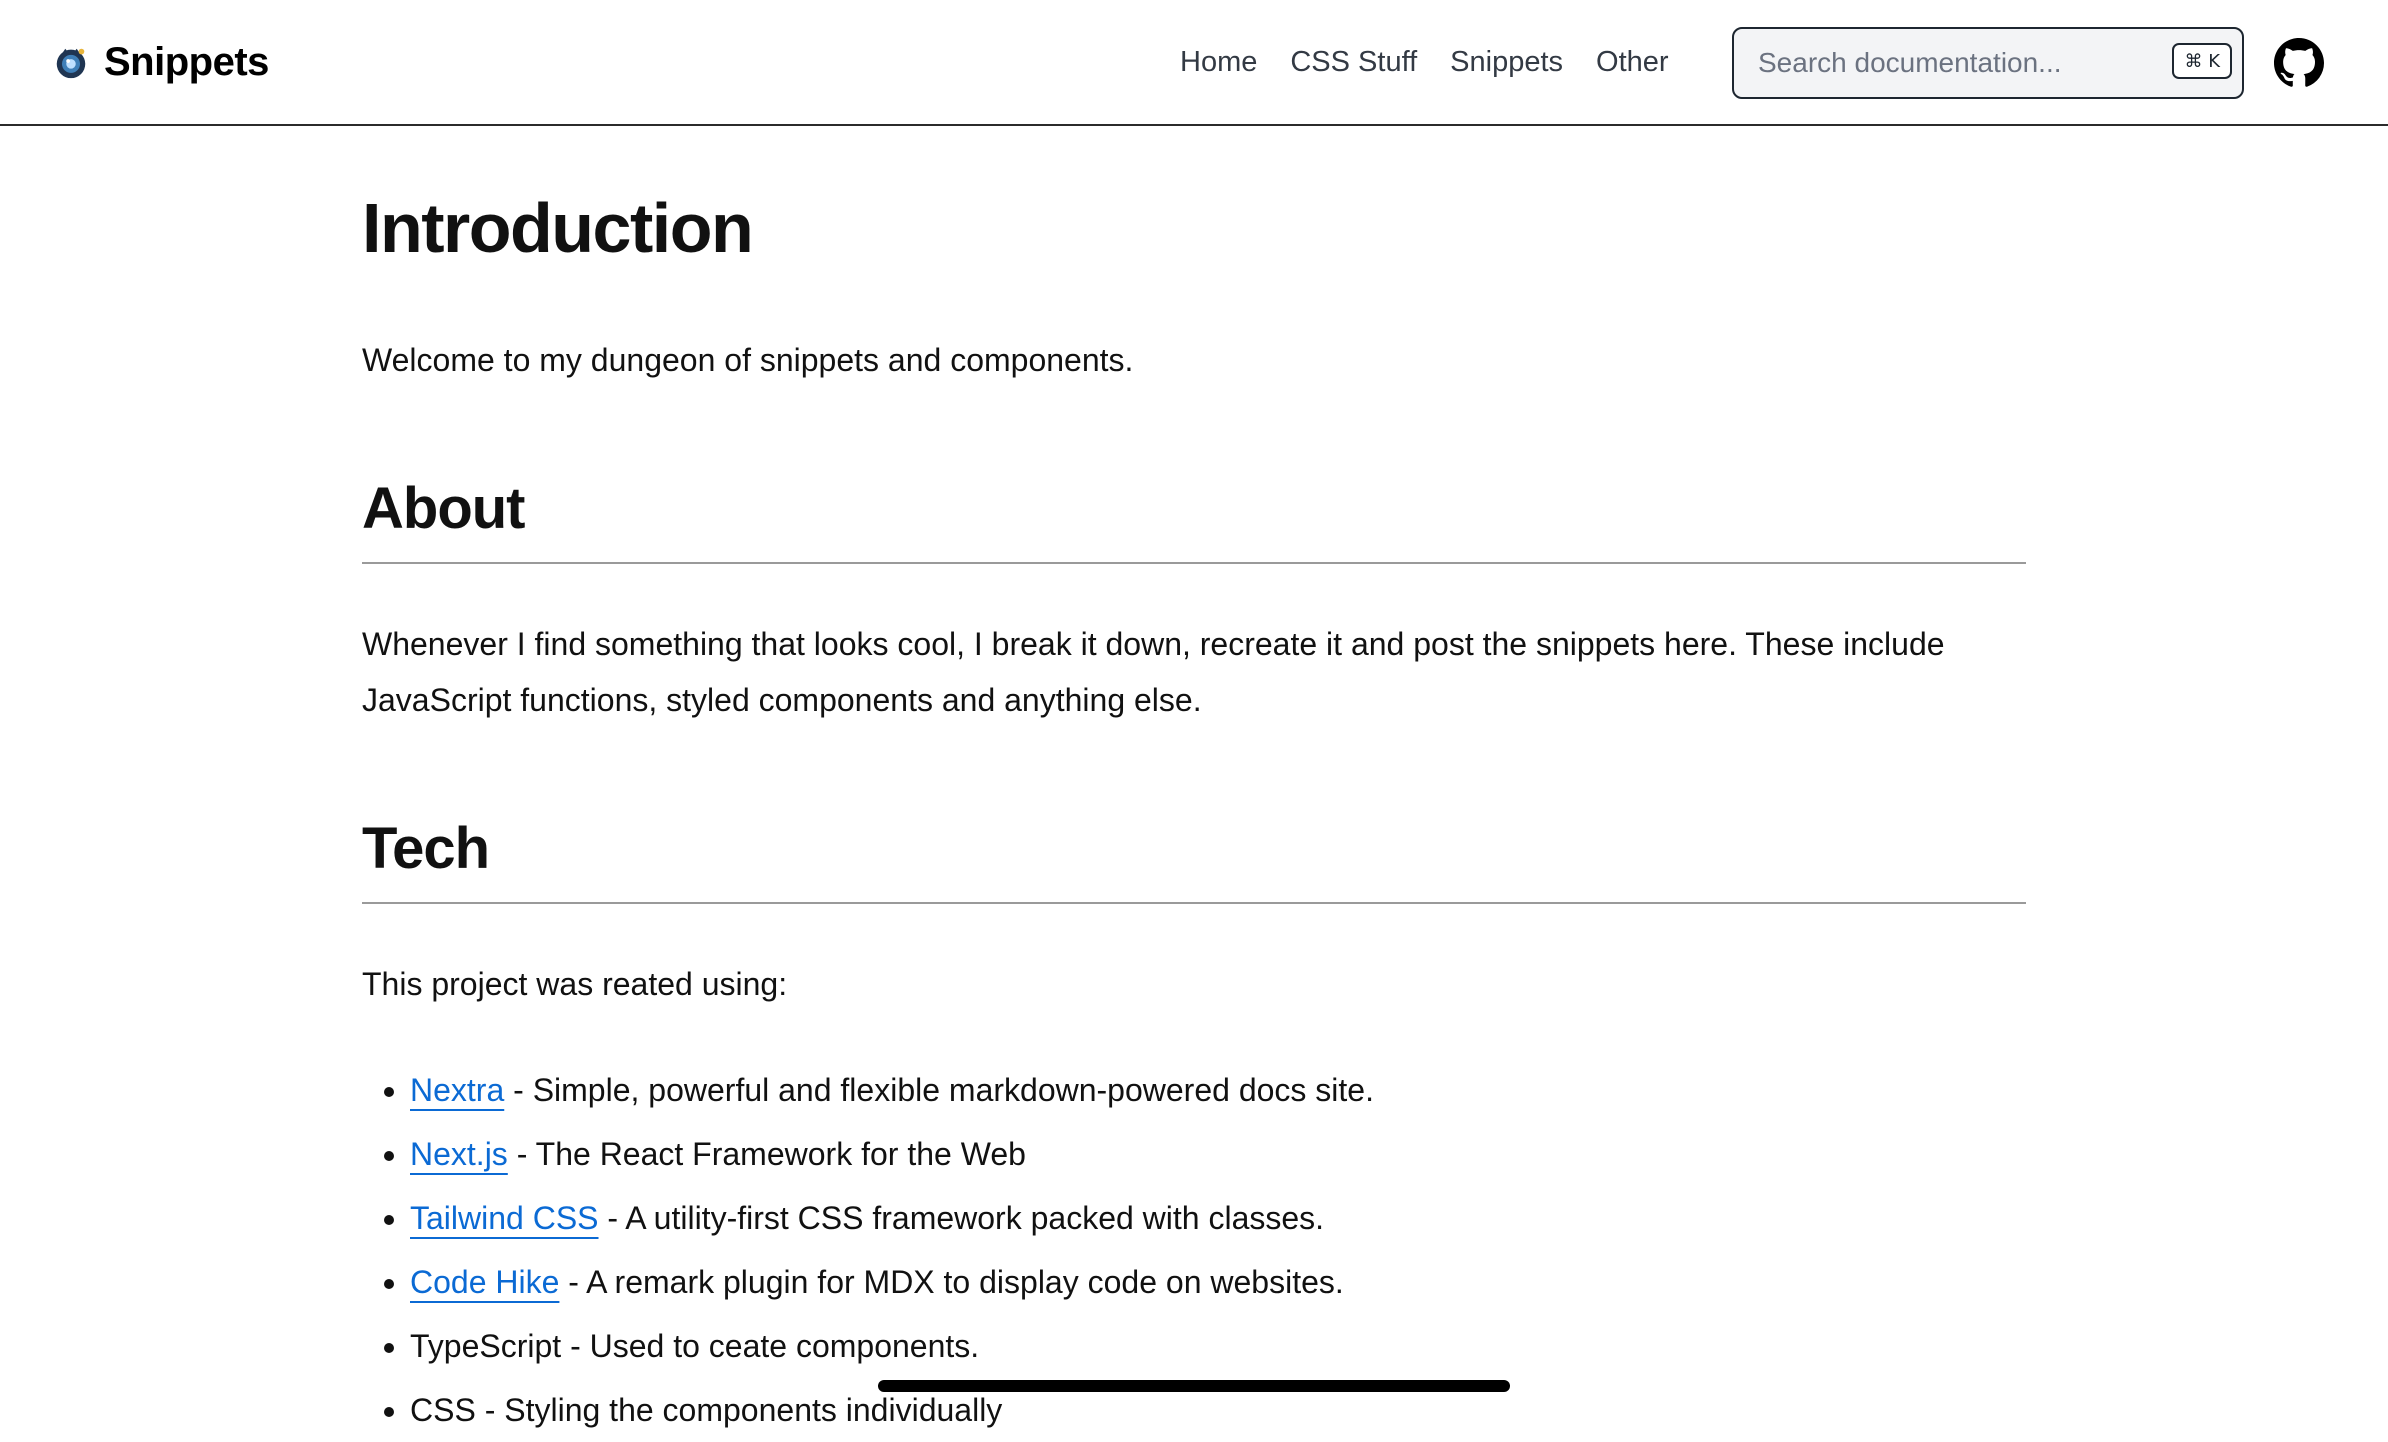 This screenshot has height=1442, width=2388. I want to click on nav-other: Other, so click(1632, 62).